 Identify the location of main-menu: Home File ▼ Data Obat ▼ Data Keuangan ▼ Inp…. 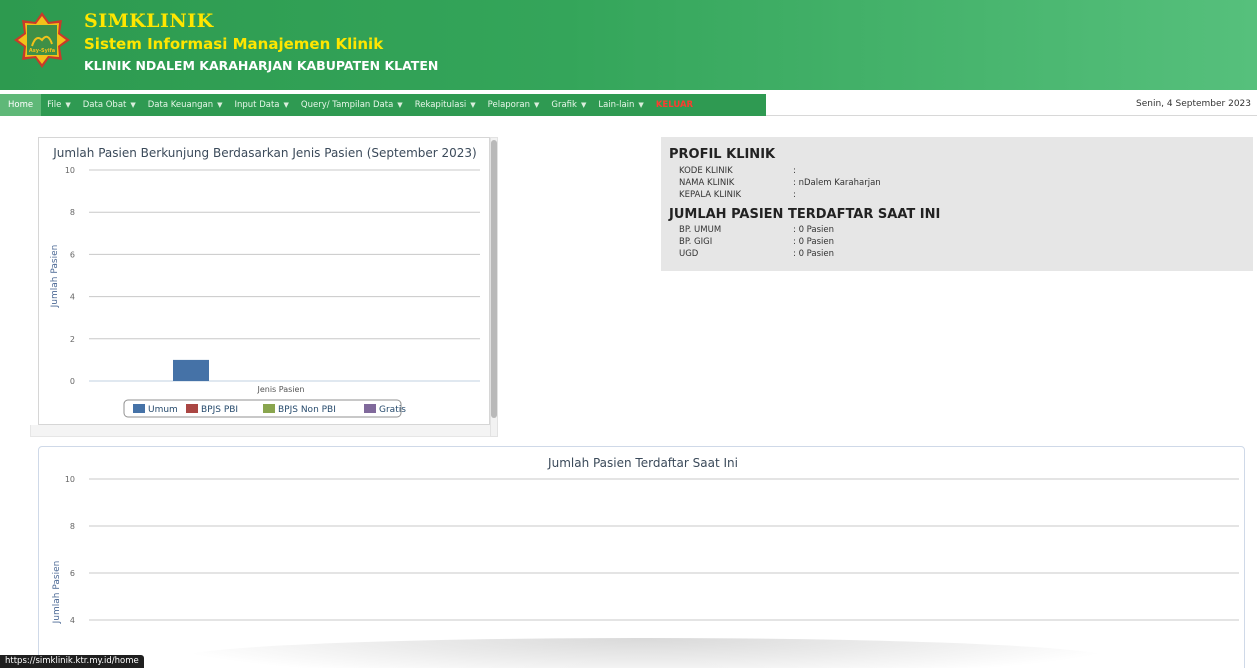
(383, 105).